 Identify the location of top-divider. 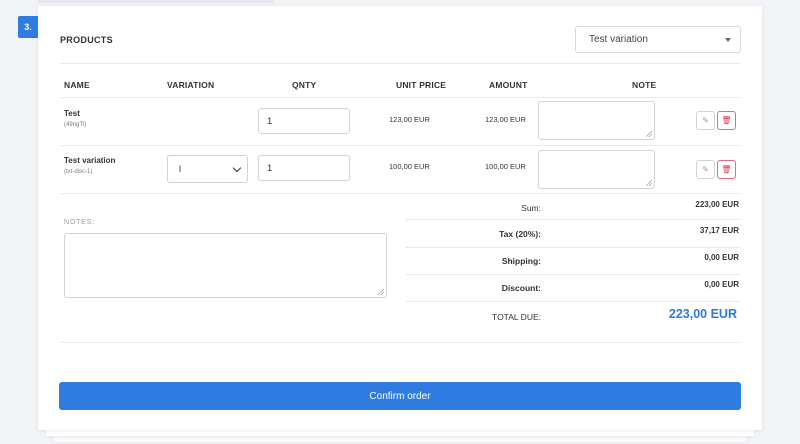
(156, 1).